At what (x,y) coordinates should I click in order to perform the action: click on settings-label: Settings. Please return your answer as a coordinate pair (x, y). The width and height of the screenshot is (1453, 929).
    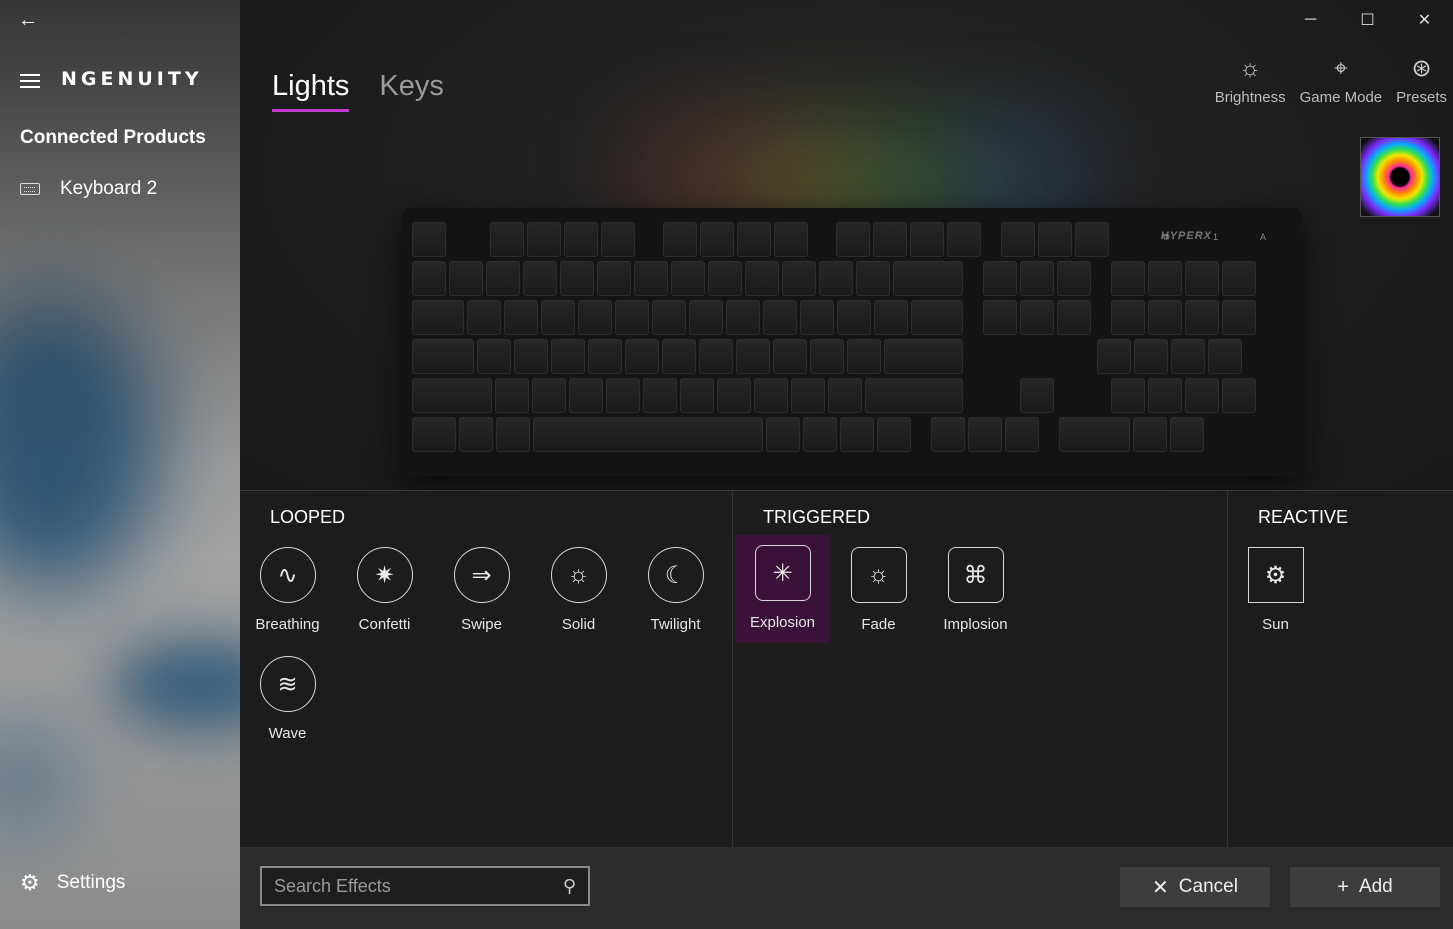
    Looking at the image, I should click on (91, 882).